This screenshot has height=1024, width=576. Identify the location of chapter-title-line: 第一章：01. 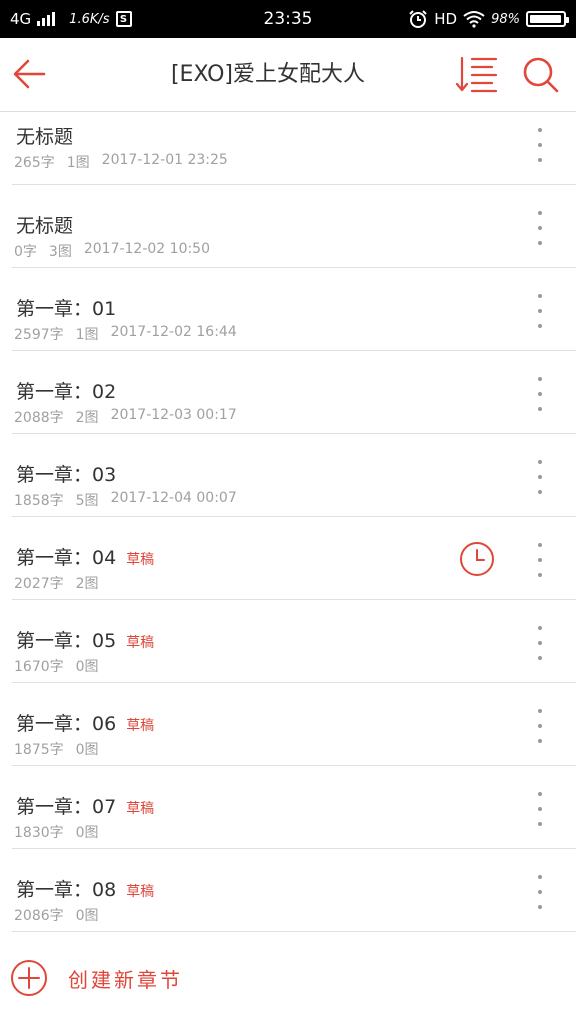
(66, 307).